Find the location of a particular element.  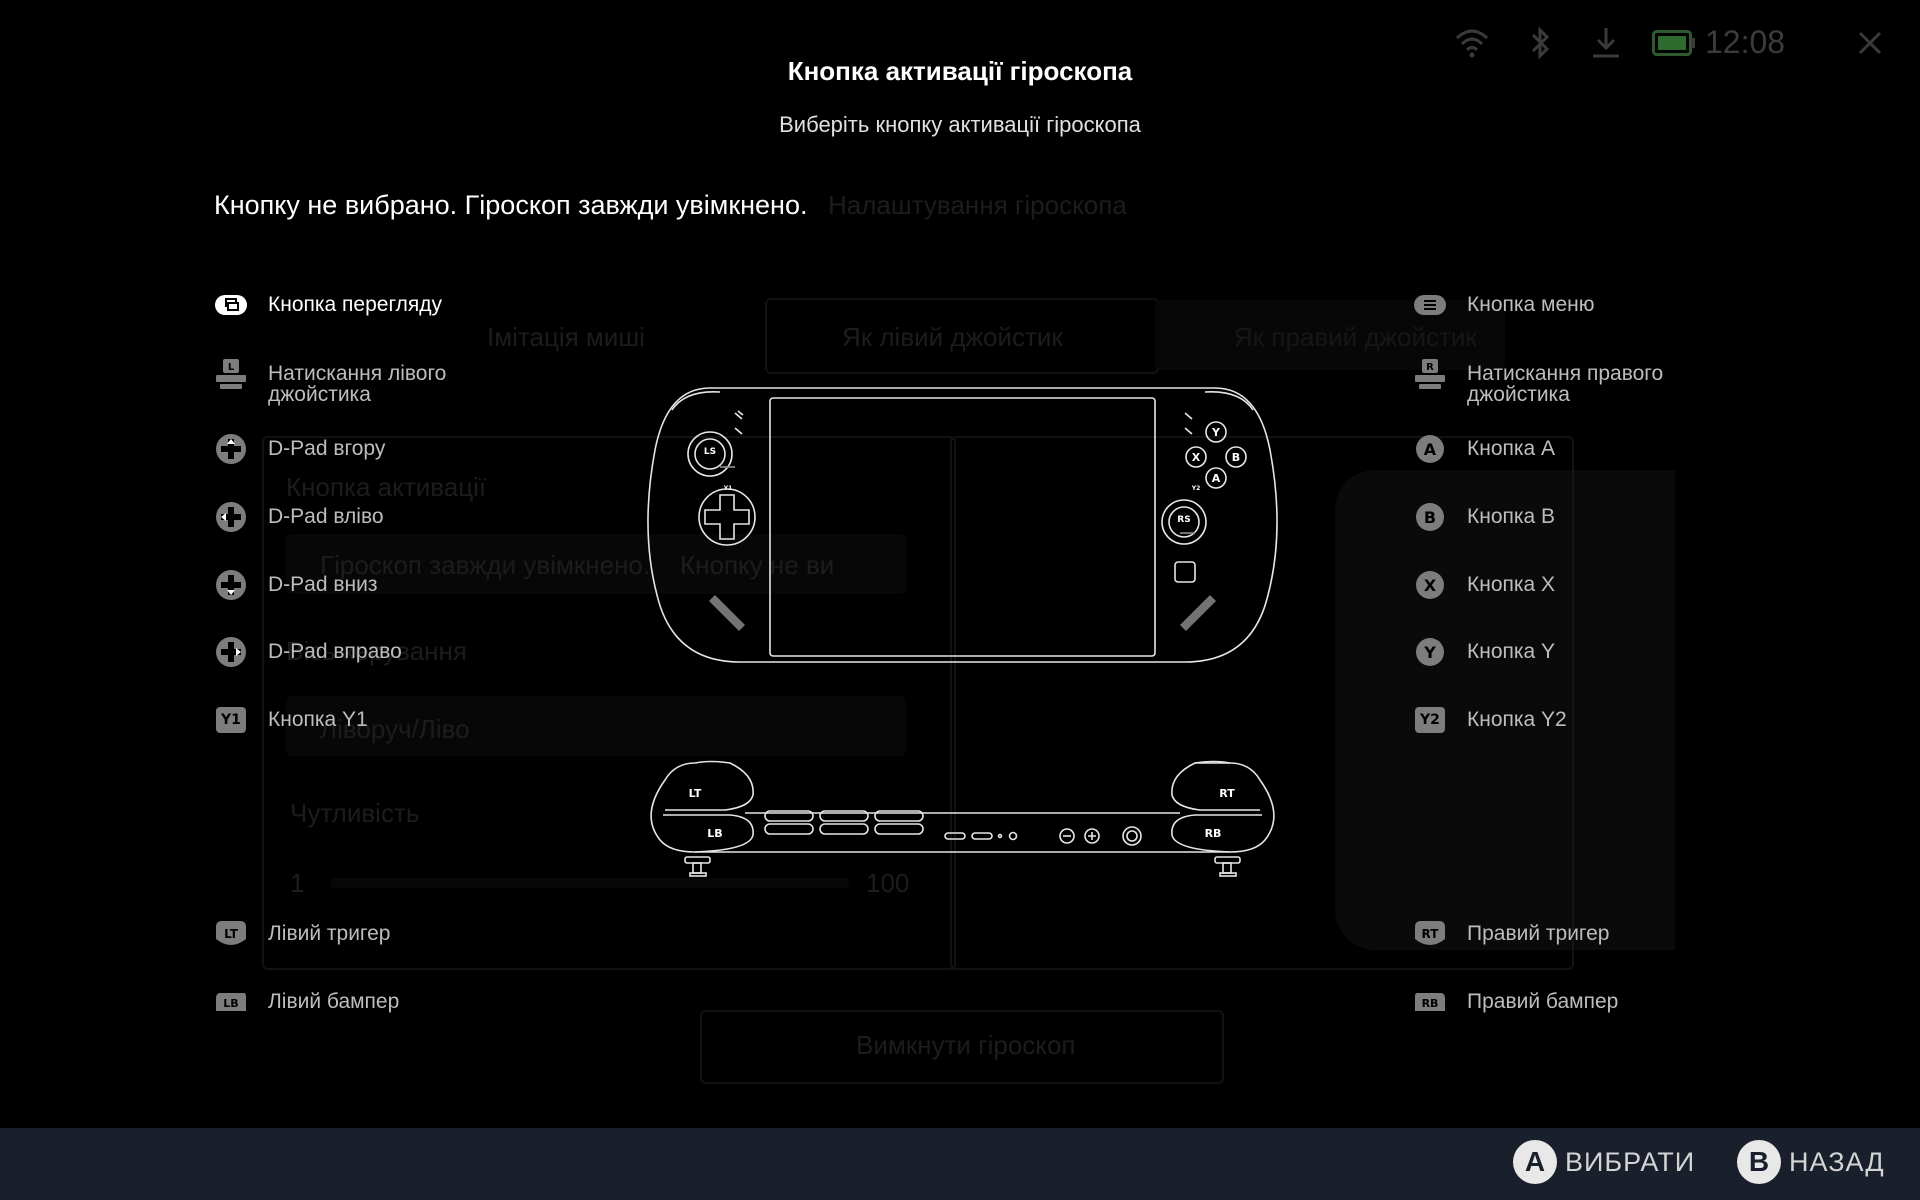

option-a-button: A Кнопка A is located at coordinates (1555, 449).